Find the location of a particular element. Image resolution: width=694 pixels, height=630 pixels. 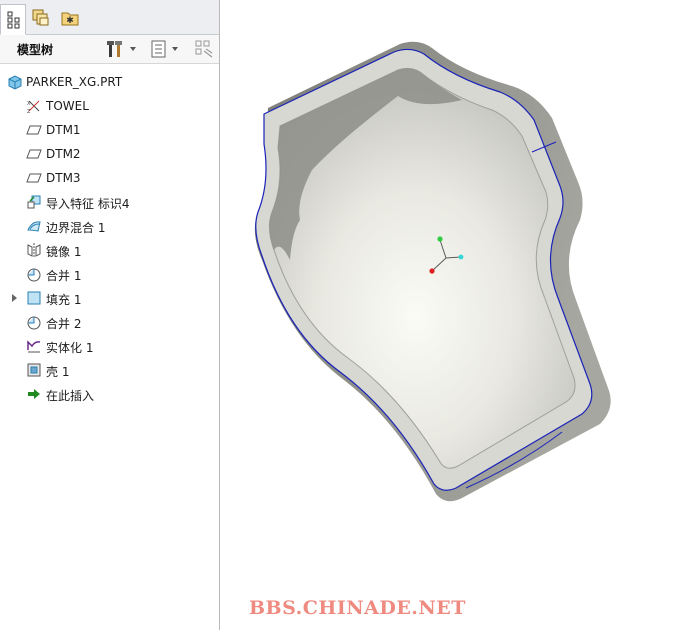

settings-tools-button is located at coordinates (121, 49).